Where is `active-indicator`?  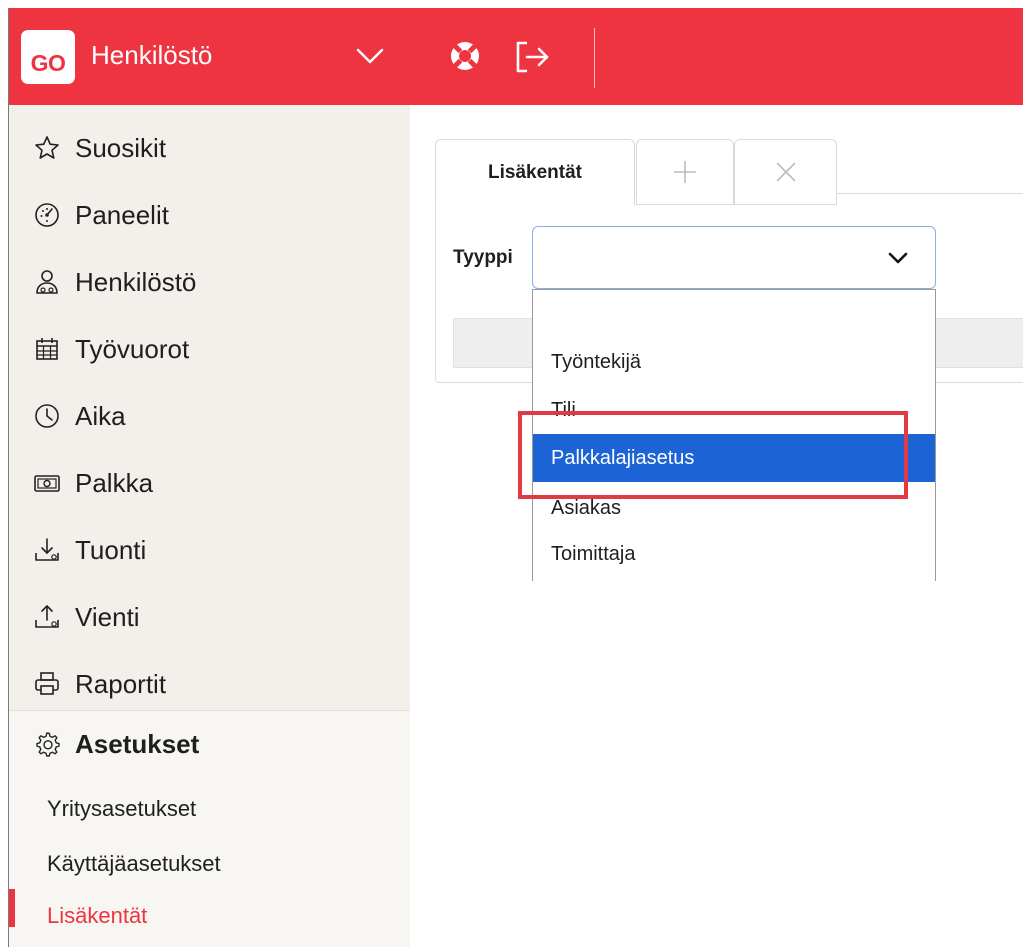
active-indicator is located at coordinates (12, 908).